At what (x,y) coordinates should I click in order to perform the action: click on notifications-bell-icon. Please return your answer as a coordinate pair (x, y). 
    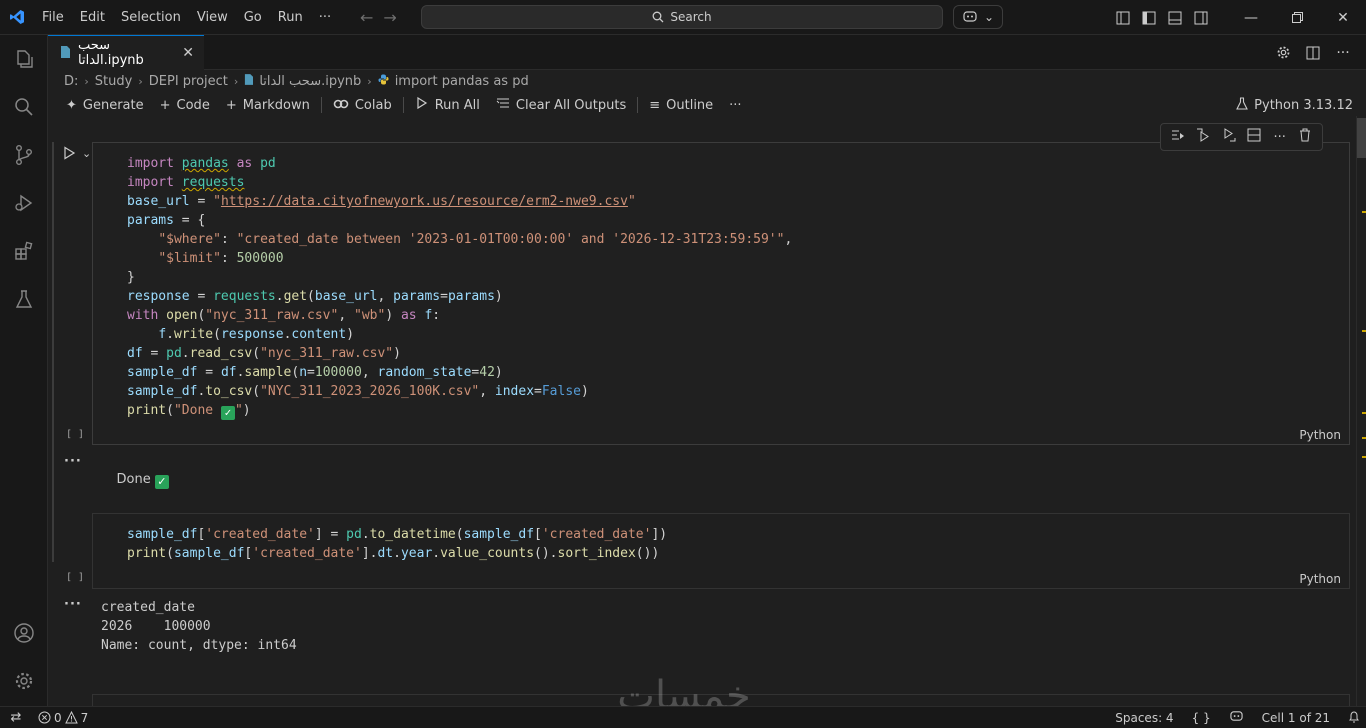
    Looking at the image, I should click on (1354, 718).